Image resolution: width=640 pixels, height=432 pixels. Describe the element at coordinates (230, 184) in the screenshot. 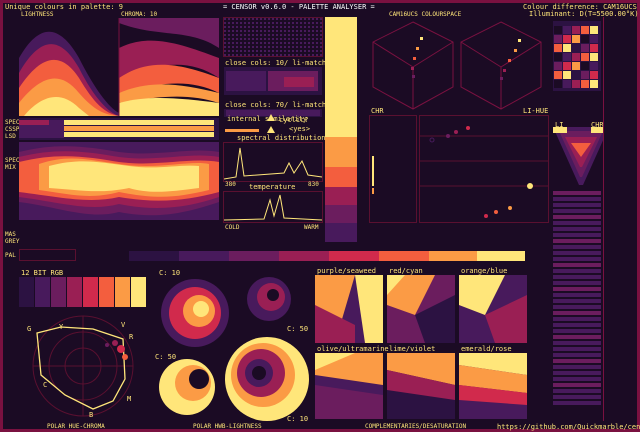

I see `spectral-min: 380` at that location.